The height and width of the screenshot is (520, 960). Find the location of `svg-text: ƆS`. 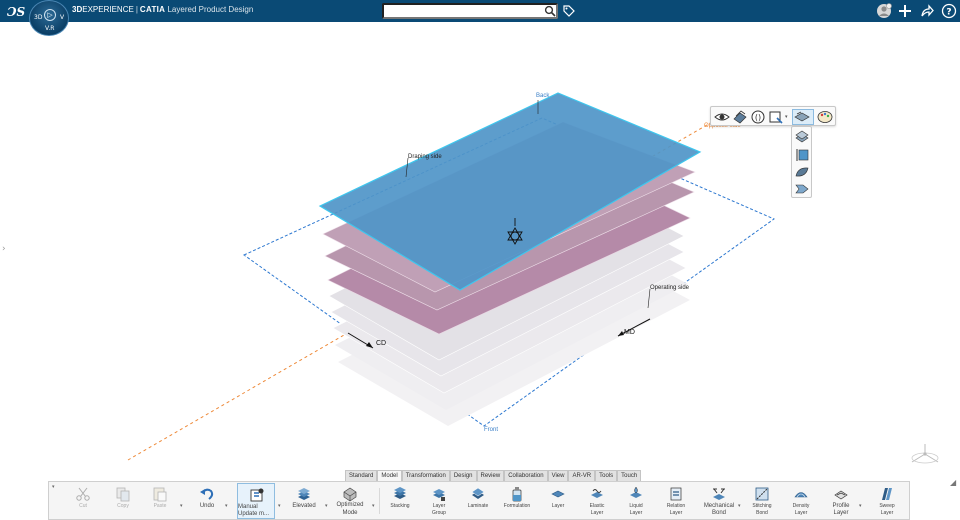

svg-text: ƆS is located at coordinates (16, 12).